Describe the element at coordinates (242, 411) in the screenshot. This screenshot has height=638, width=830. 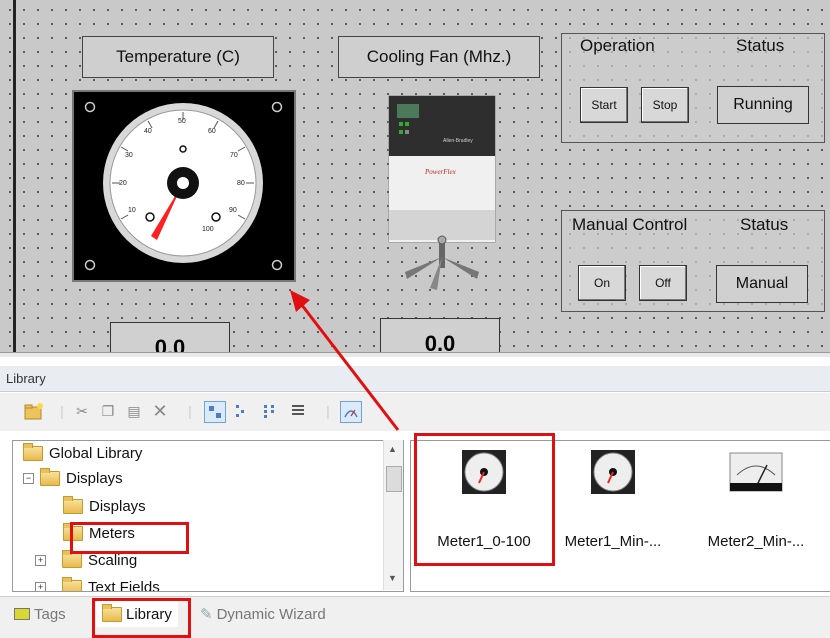
I see `small-icons-view-icon` at that location.